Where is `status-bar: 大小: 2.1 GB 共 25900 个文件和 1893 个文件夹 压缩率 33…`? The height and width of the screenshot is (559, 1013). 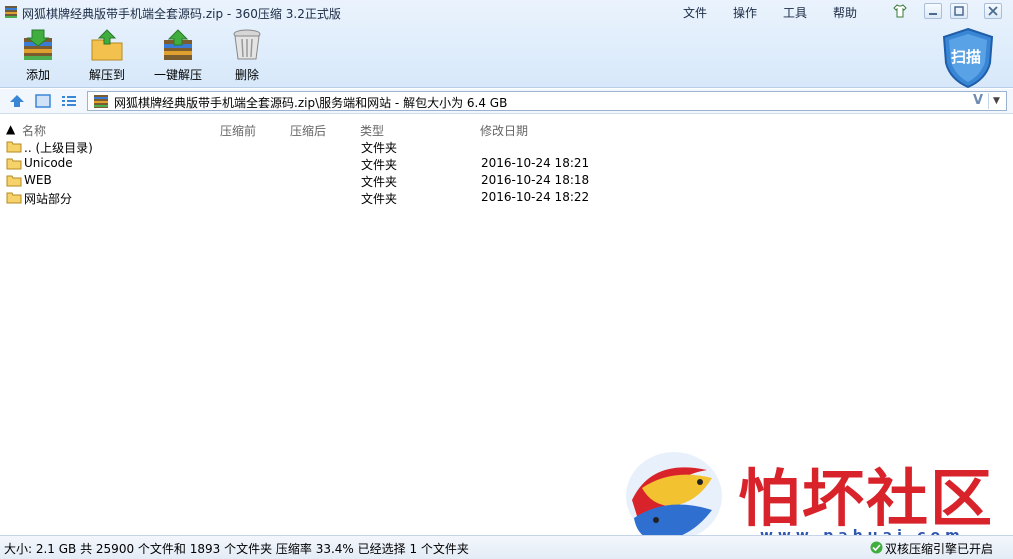 status-bar: 大小: 2.1 GB 共 25900 个文件和 1893 个文件夹 压缩率 33… is located at coordinates (506, 547).